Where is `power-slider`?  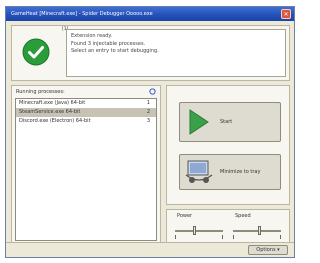
power-slider is located at coordinates (199, 232).